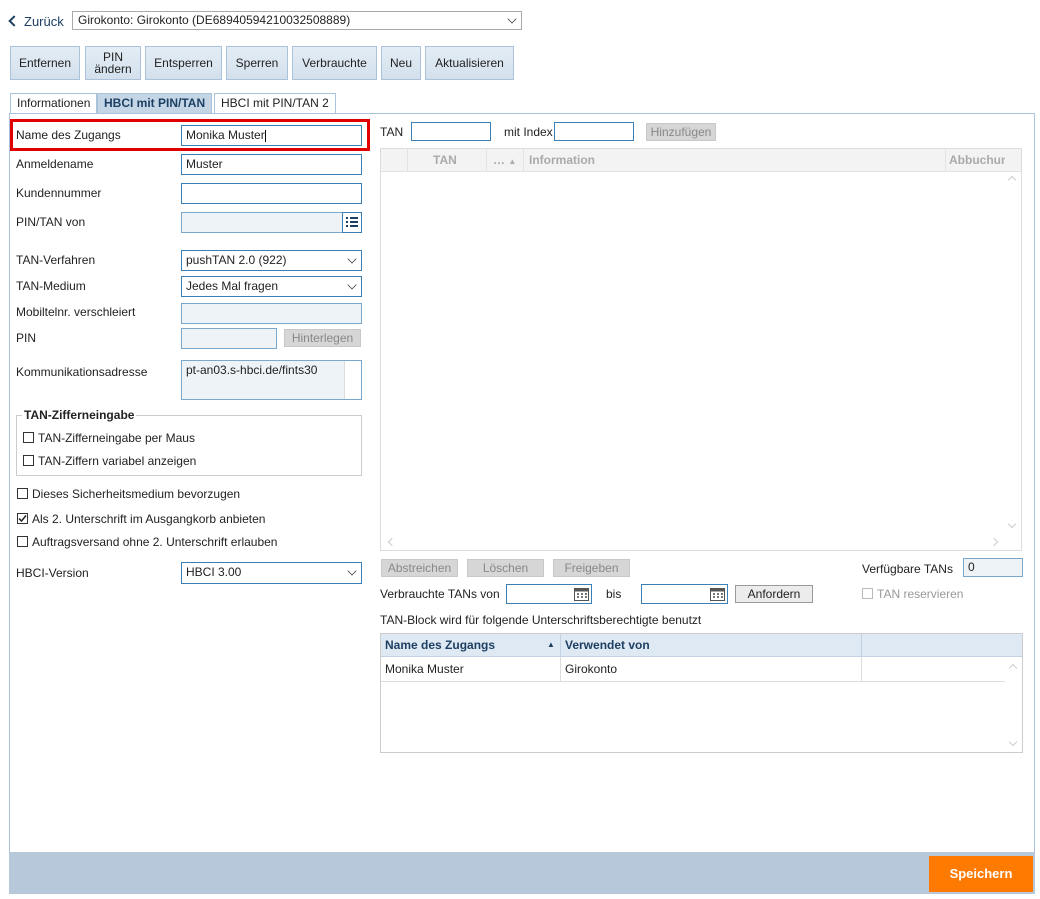 The height and width of the screenshot is (899, 1040). What do you see at coordinates (977, 160) in the screenshot?
I see `col-abbuchung: Abbuchun` at bounding box center [977, 160].